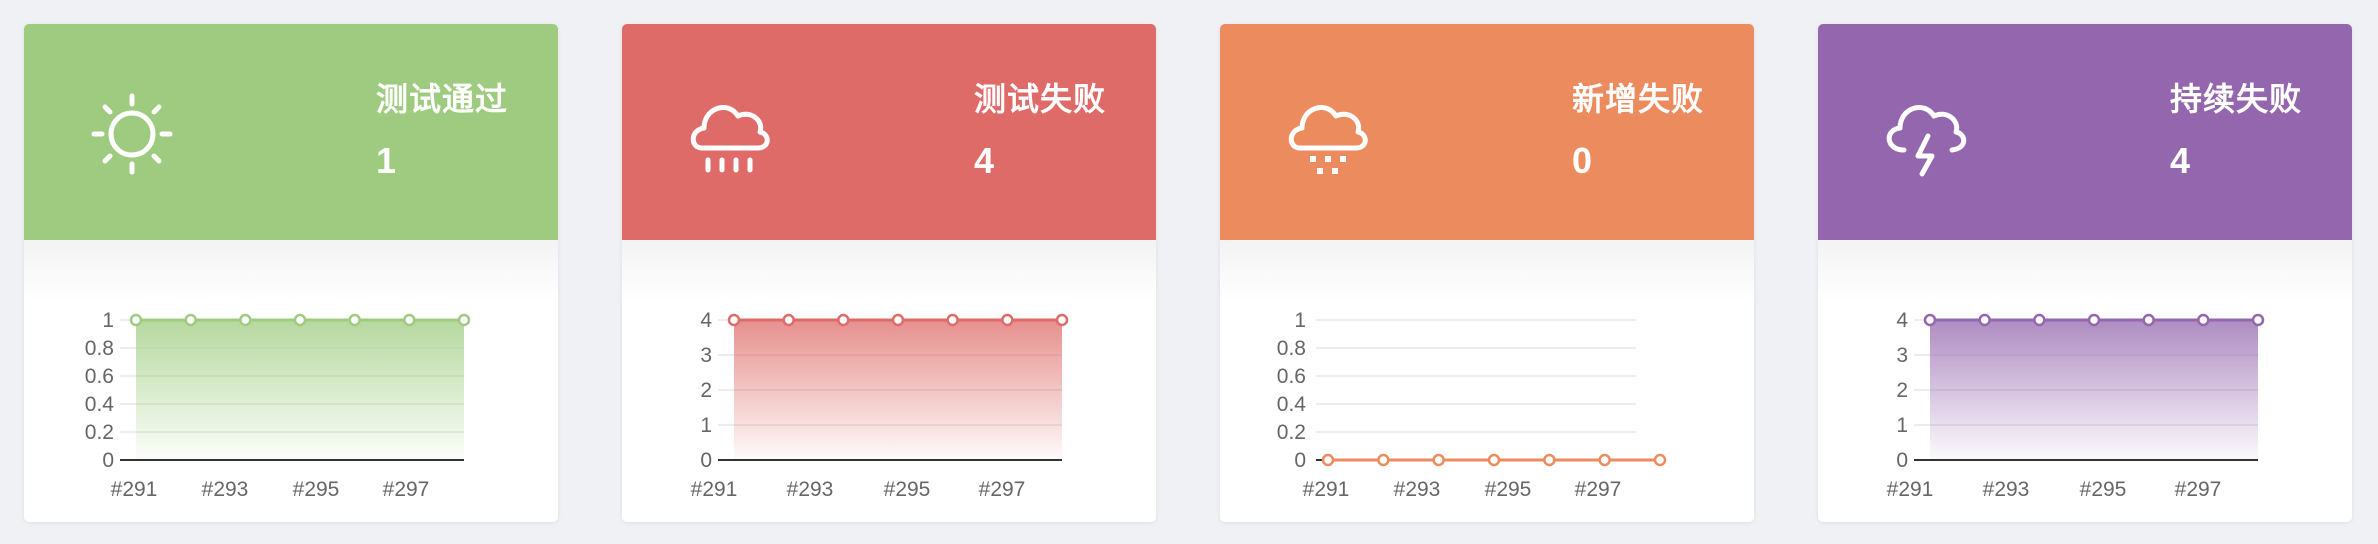 This screenshot has width=2378, height=544. Describe the element at coordinates (1582, 160) in the screenshot. I see `card-count: 0` at that location.